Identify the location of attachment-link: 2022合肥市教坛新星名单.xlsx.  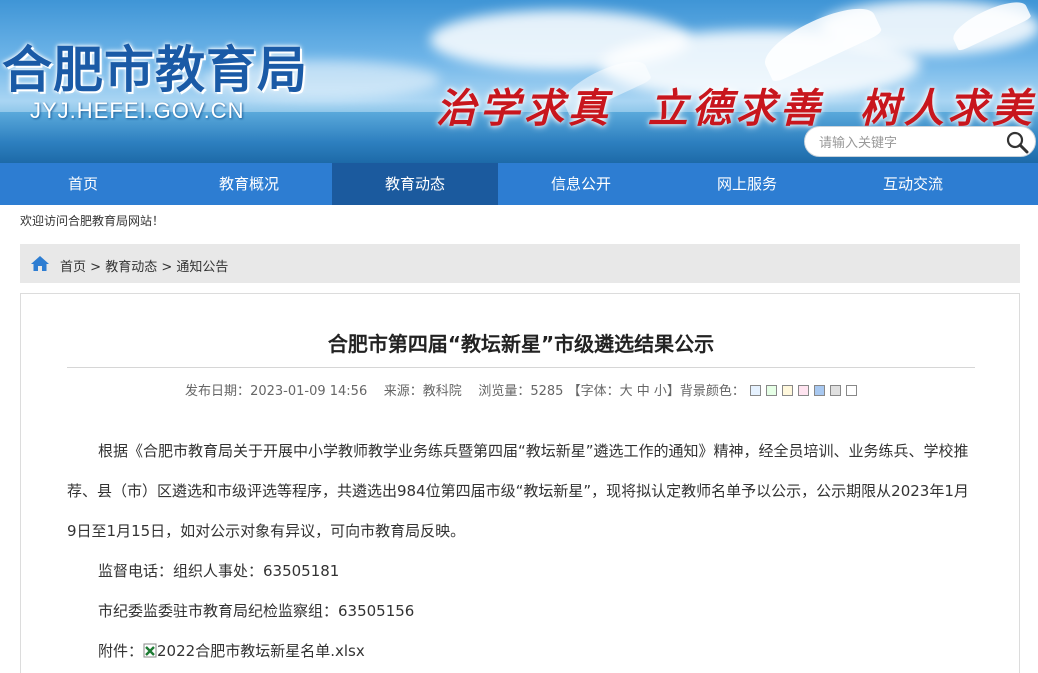
(261, 651).